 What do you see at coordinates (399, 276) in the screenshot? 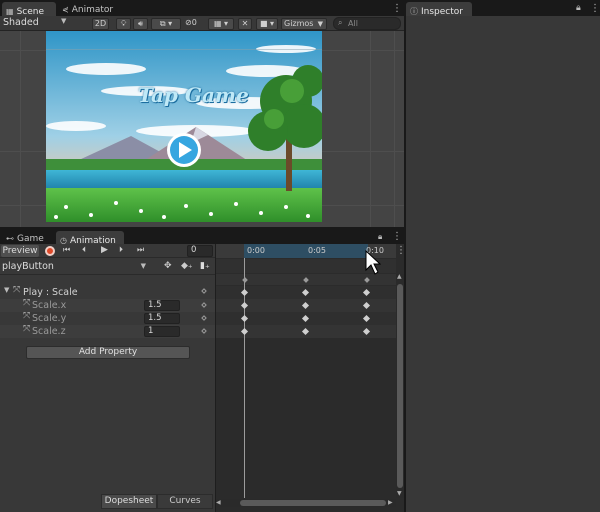
I see `scroll-up-arrow-icon: ▲` at bounding box center [399, 276].